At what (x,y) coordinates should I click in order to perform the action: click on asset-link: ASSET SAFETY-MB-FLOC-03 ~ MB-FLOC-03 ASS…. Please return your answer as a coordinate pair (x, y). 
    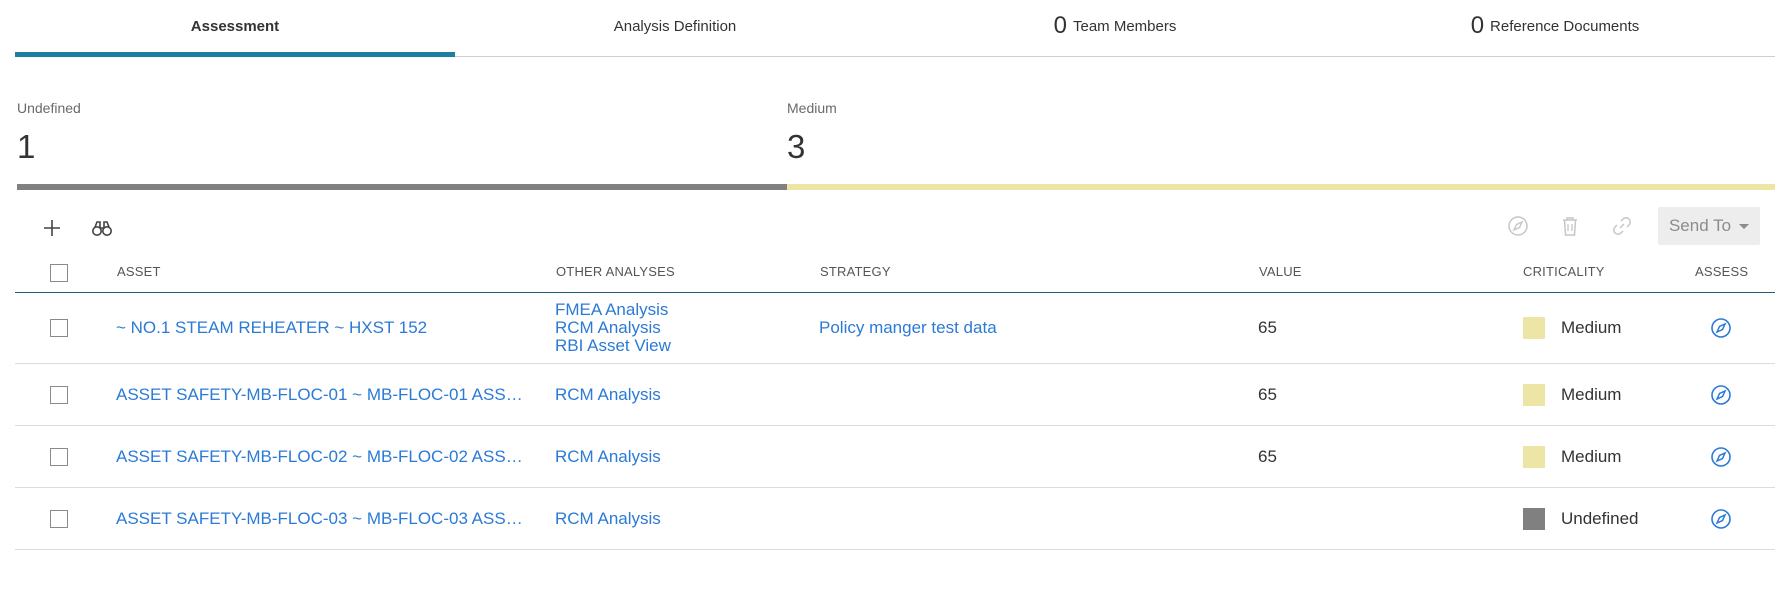
    Looking at the image, I should click on (321, 519).